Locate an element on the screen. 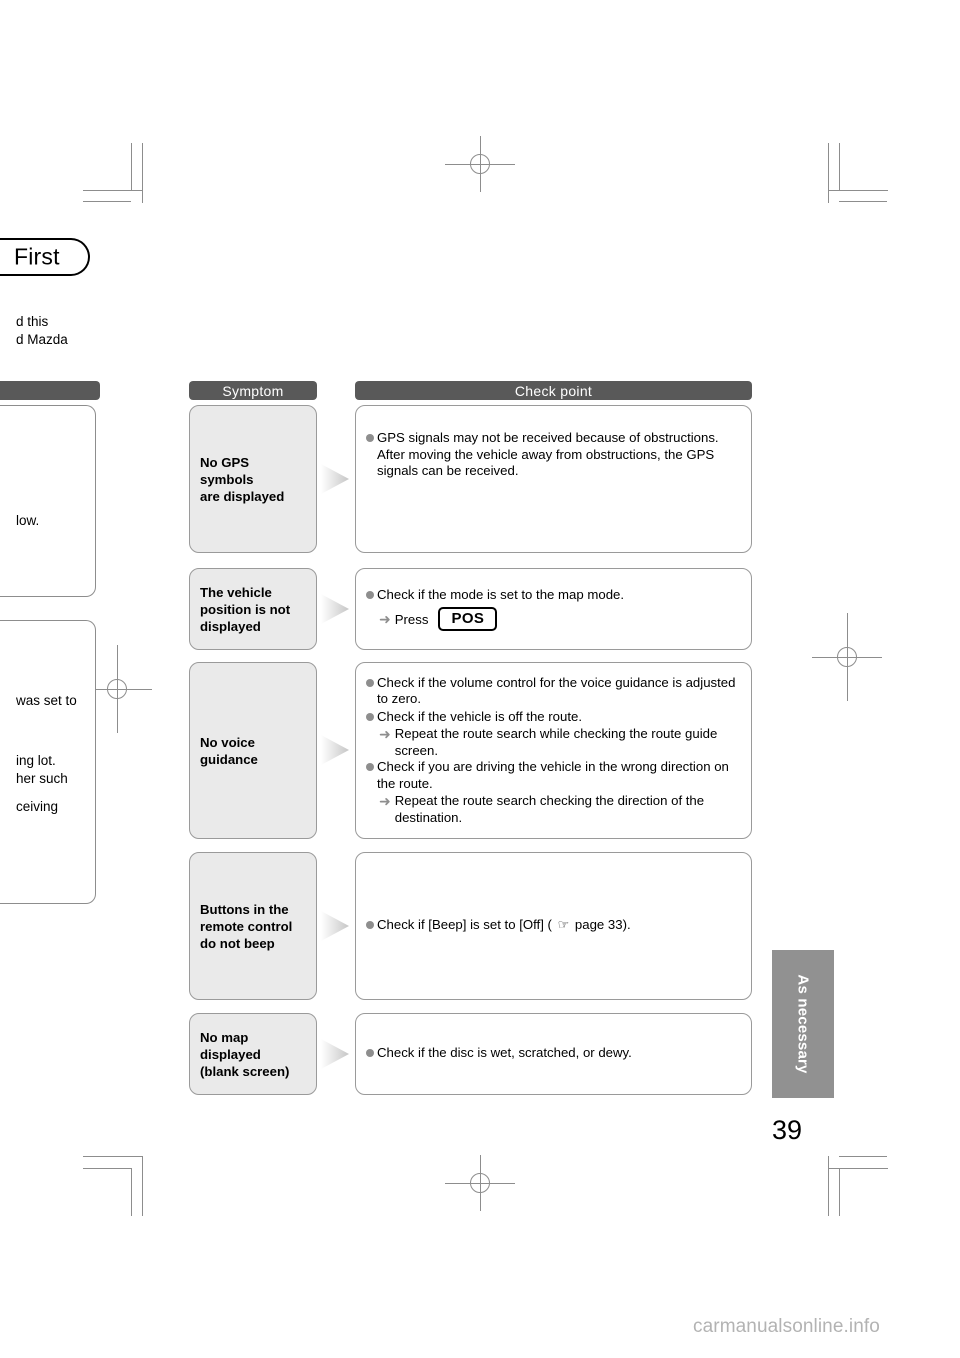 The image size is (960, 1358). watermark: carmanualsonline.info is located at coordinates (786, 1326).